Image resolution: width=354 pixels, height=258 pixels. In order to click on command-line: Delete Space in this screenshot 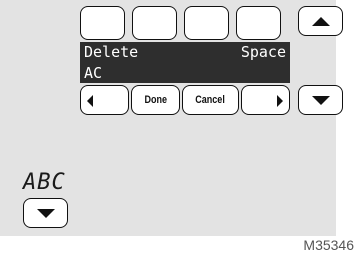, I will do `click(185, 52)`.